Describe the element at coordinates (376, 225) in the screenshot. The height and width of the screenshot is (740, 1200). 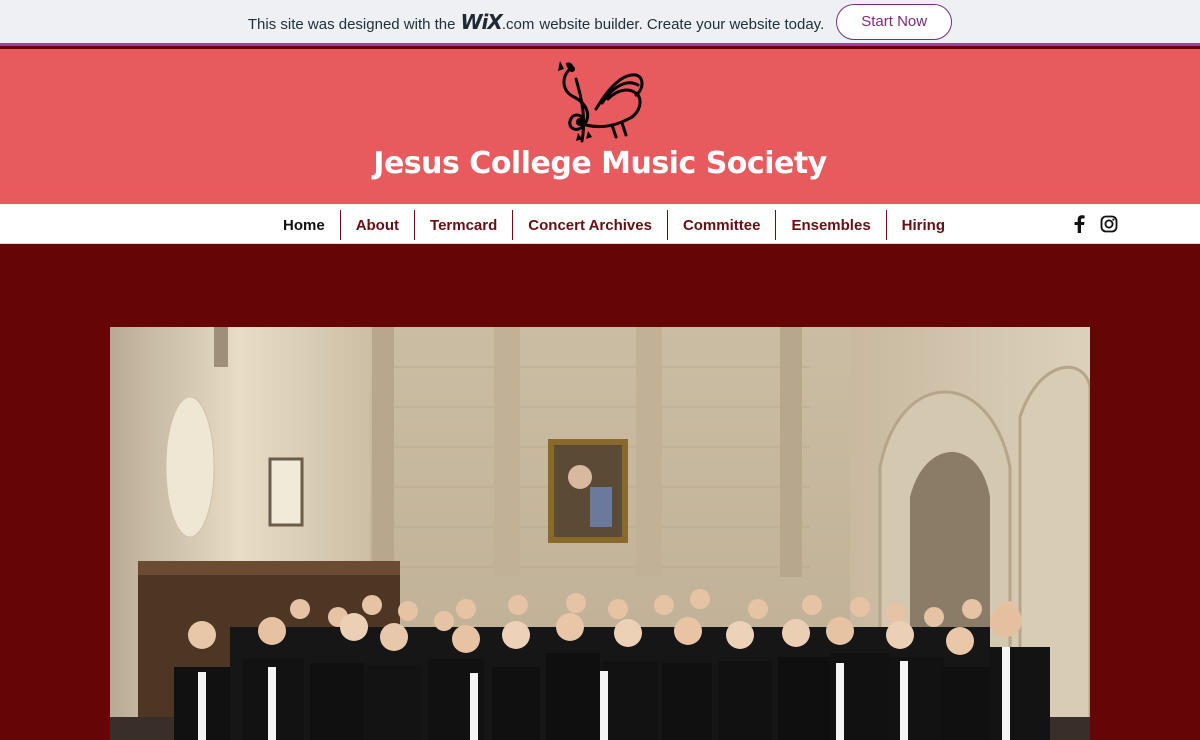
I see `nav-item-about: About` at that location.